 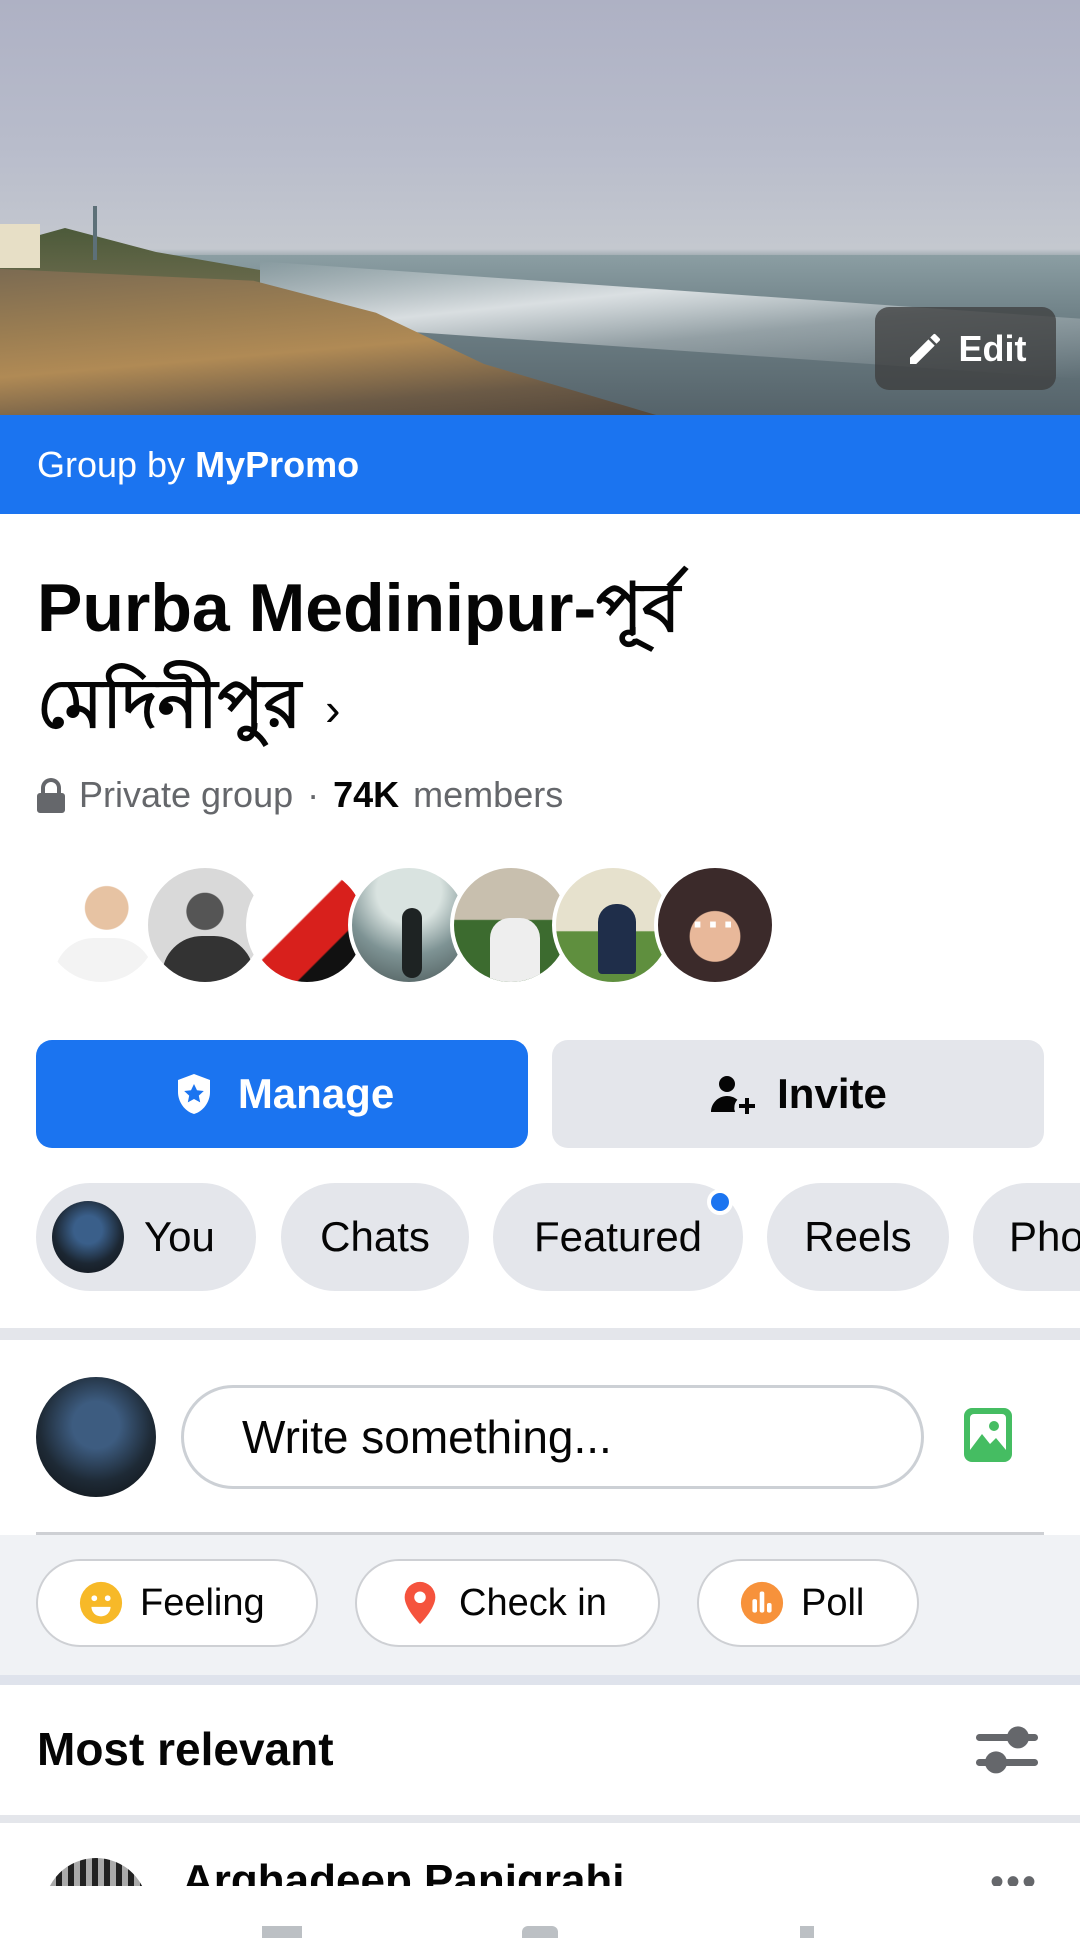 I want to click on bottom-navigation-bar, so click(x=540, y=1912).